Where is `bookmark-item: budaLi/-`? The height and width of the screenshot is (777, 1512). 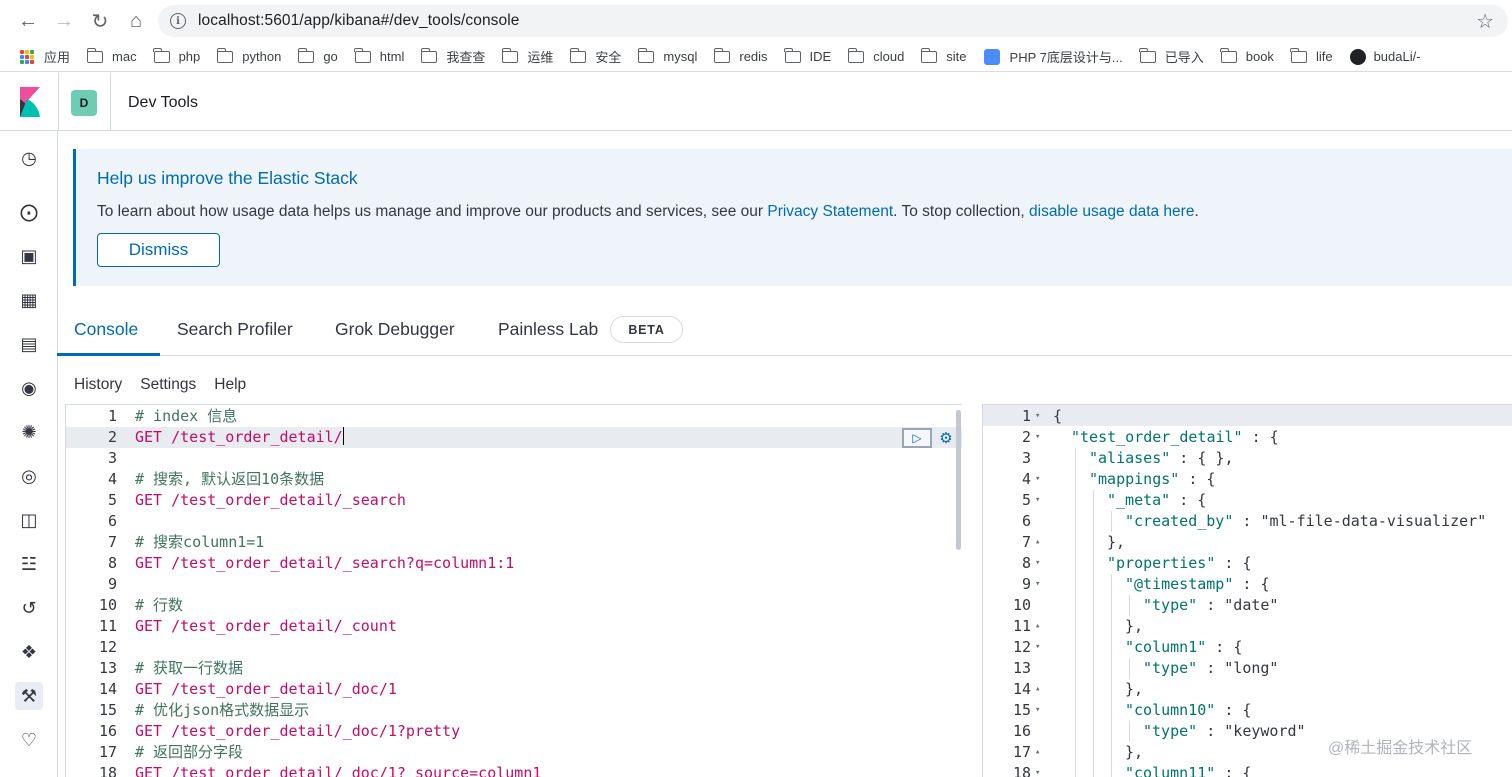 bookmark-item: budaLi/- is located at coordinates (1385, 56).